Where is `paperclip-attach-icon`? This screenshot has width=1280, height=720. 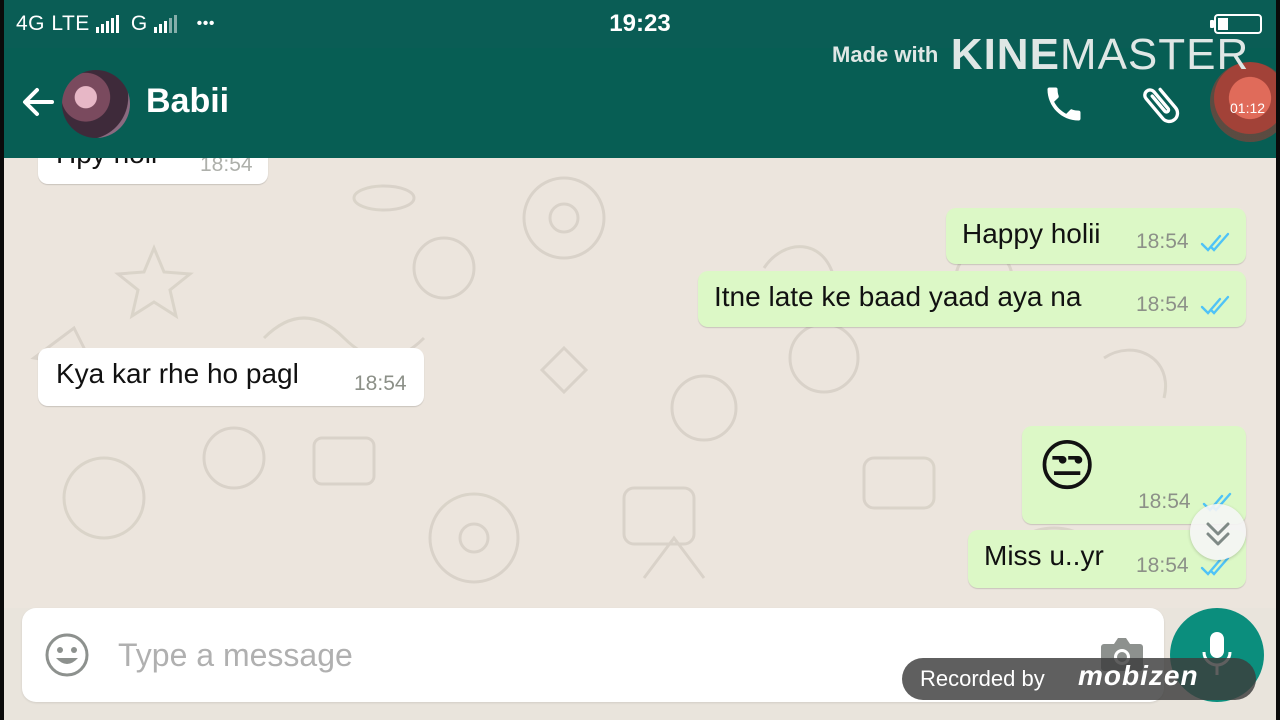
paperclip-attach-icon is located at coordinates (1161, 105).